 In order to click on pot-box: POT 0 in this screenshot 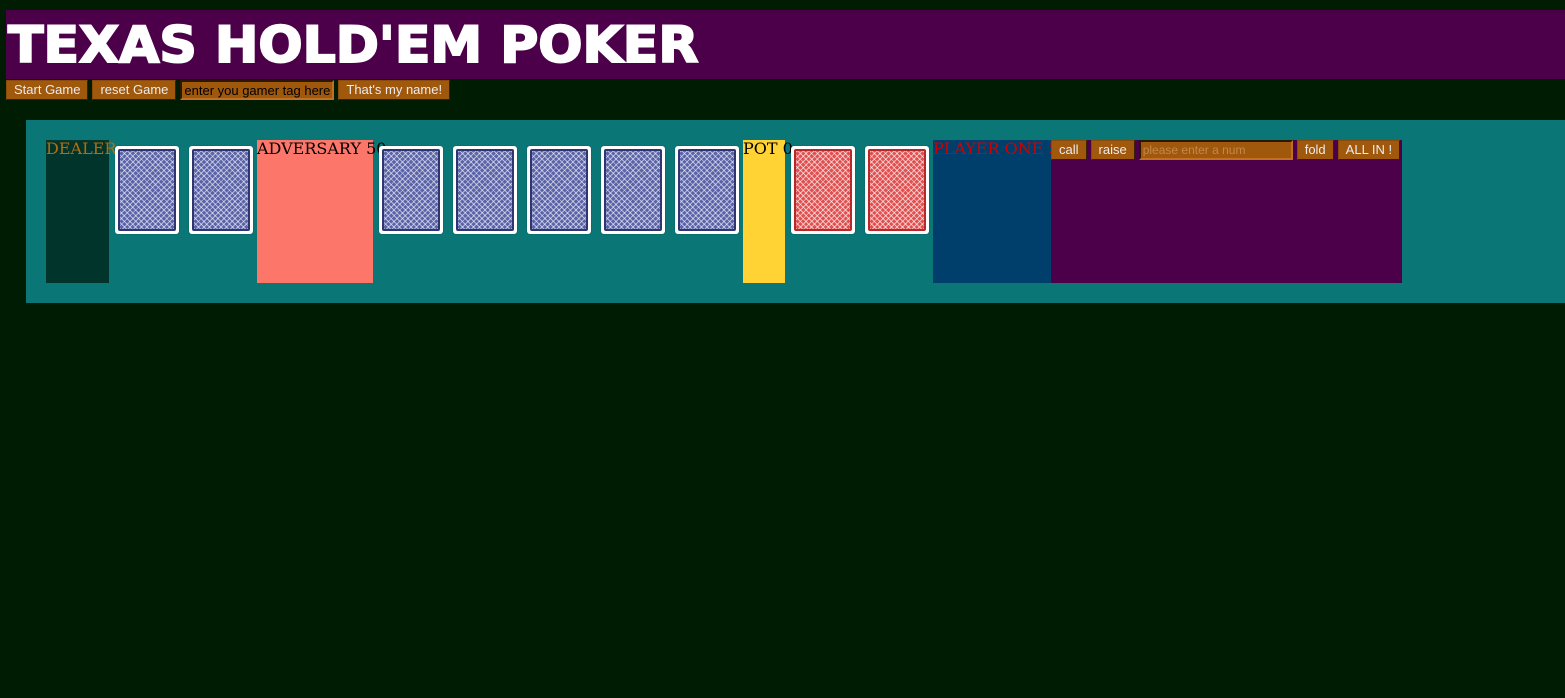, I will do `click(768, 211)`.